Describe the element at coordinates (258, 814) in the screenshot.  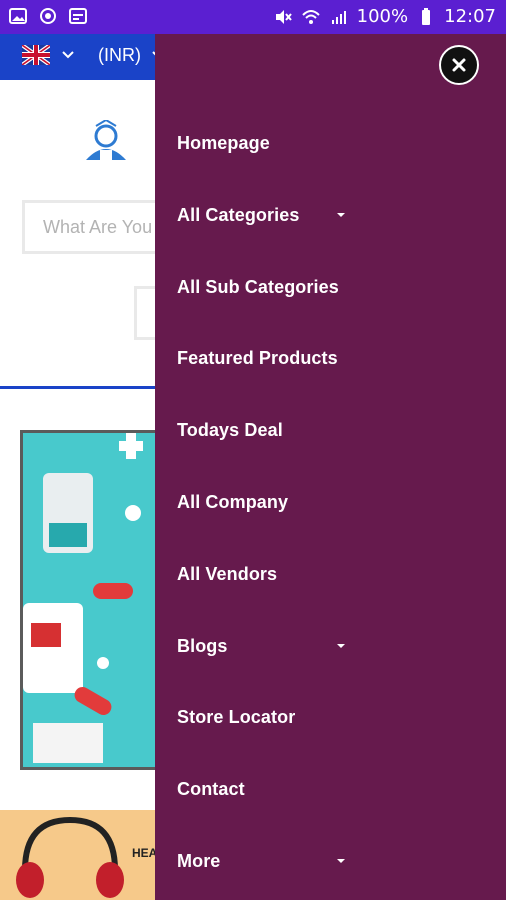
I see `menu-item-contact: Contact` at that location.